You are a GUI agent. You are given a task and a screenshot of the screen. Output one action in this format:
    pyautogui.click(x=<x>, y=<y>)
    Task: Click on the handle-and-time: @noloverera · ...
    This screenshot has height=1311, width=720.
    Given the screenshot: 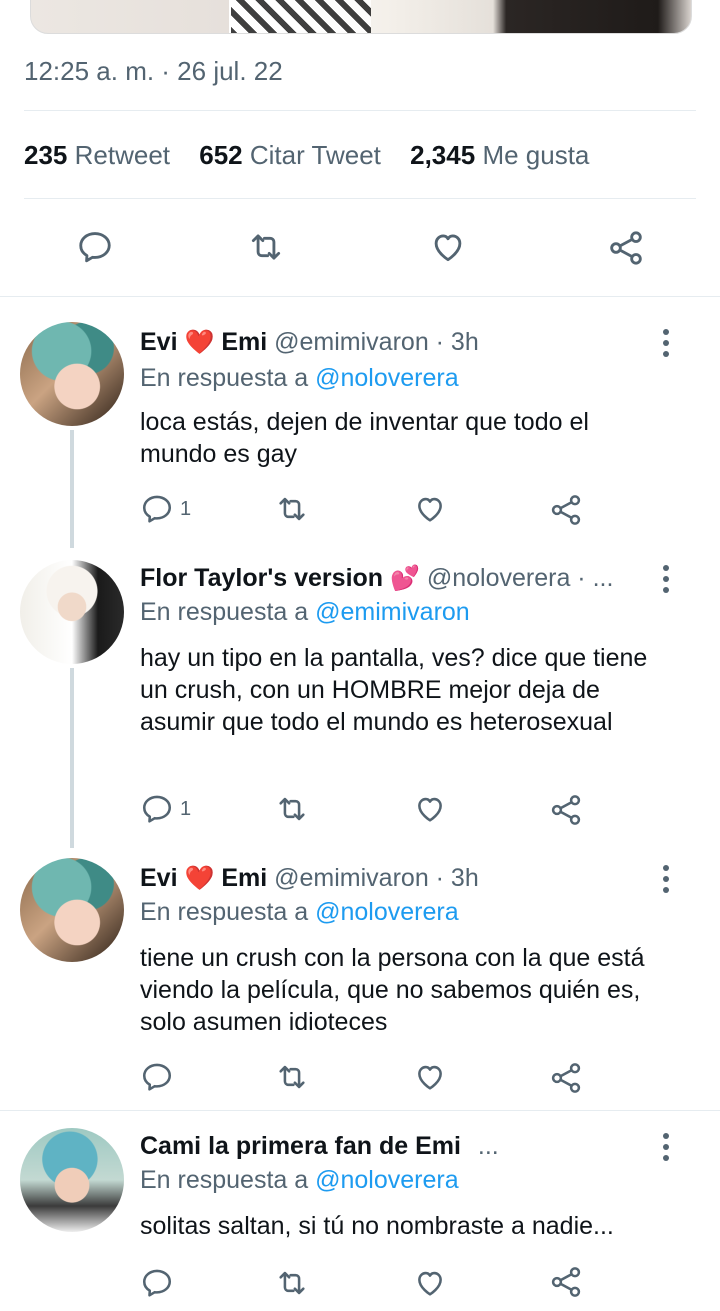 What is the action you would take?
    pyautogui.click(x=520, y=578)
    